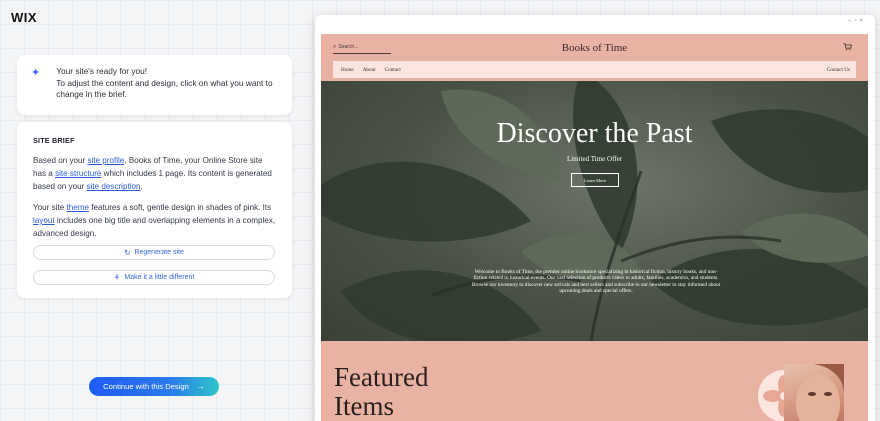 The image size is (880, 421). What do you see at coordinates (44, 220) in the screenshot?
I see `layout-link: layout` at bounding box center [44, 220].